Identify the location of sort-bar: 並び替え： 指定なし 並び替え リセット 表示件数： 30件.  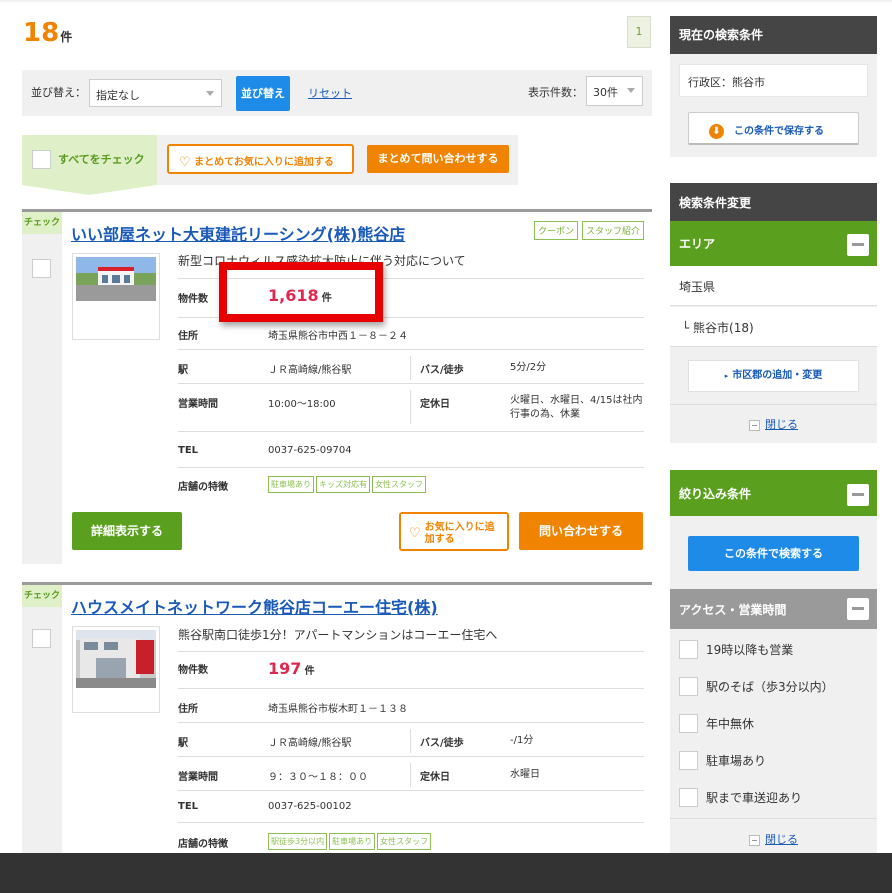
(337, 93).